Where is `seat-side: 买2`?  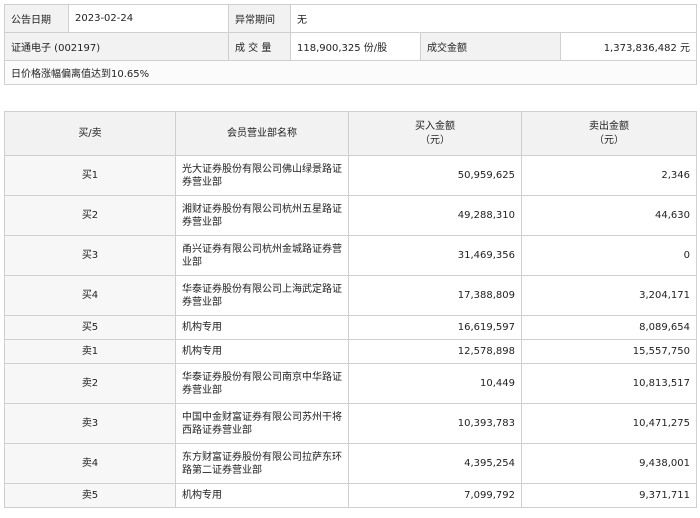
seat-side: 买2 is located at coordinates (90, 215).